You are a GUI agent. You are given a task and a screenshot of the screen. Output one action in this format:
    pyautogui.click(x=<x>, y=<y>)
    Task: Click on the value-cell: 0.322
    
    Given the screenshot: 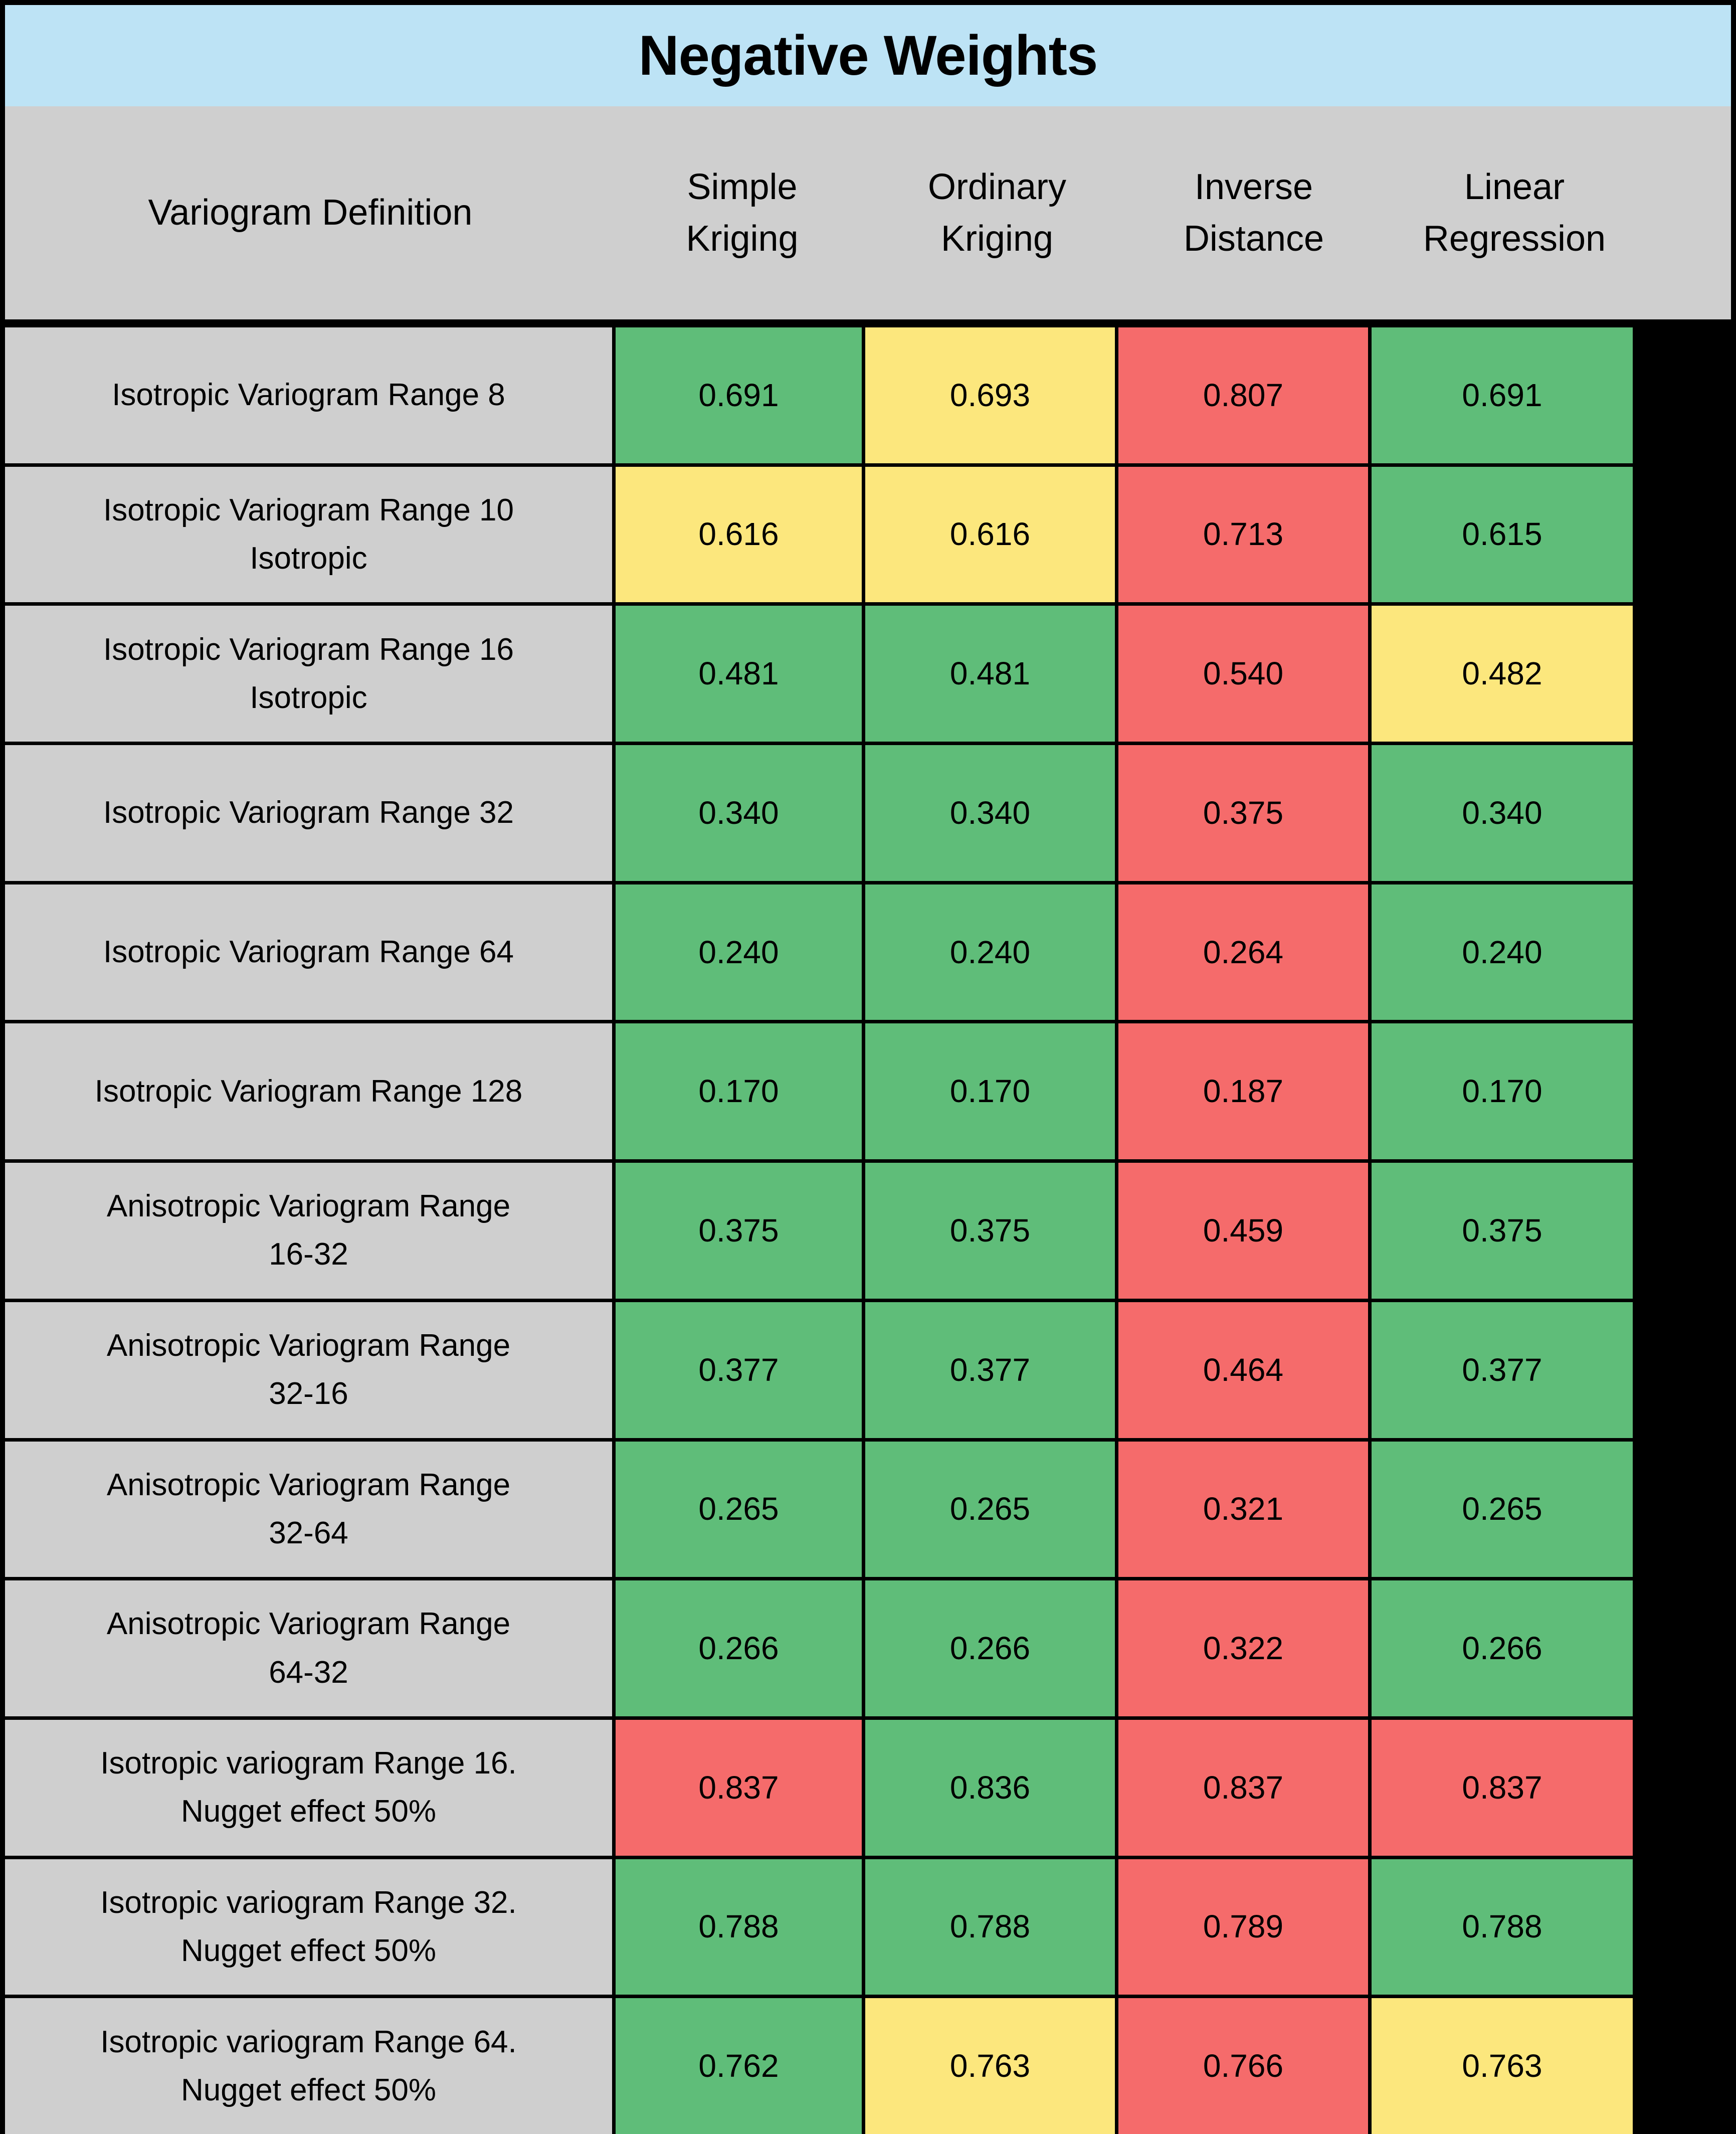 What is the action you would take?
    pyautogui.click(x=1245, y=1648)
    